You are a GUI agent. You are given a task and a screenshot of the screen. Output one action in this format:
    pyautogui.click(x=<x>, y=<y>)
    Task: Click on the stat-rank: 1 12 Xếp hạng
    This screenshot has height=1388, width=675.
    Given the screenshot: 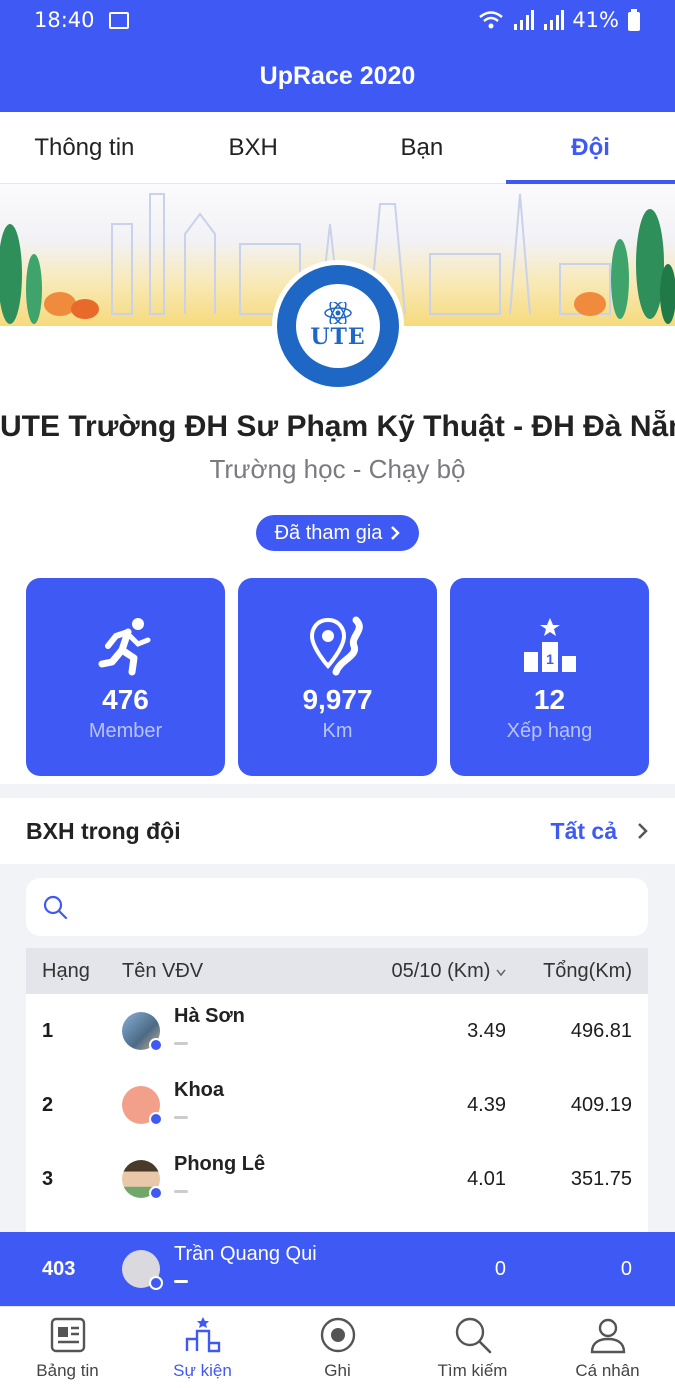 What is the action you would take?
    pyautogui.click(x=549, y=677)
    